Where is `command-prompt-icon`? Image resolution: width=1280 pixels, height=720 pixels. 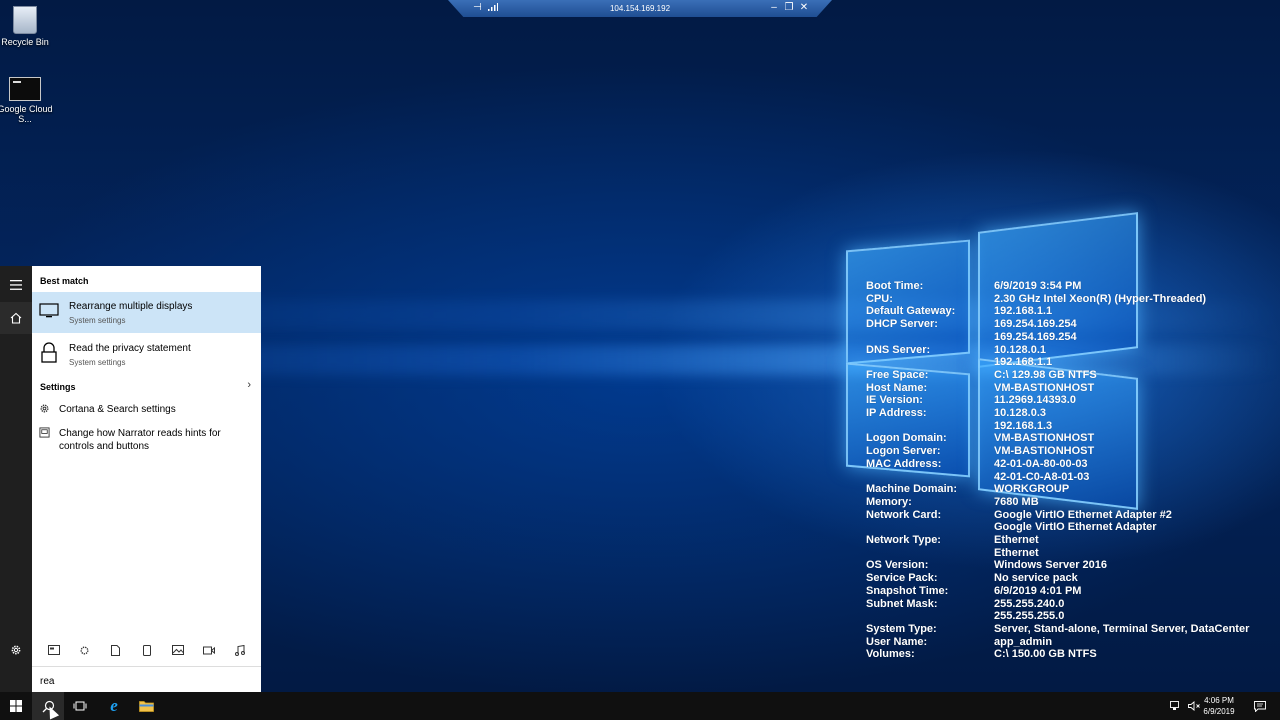
command-prompt-icon is located at coordinates (25, 89).